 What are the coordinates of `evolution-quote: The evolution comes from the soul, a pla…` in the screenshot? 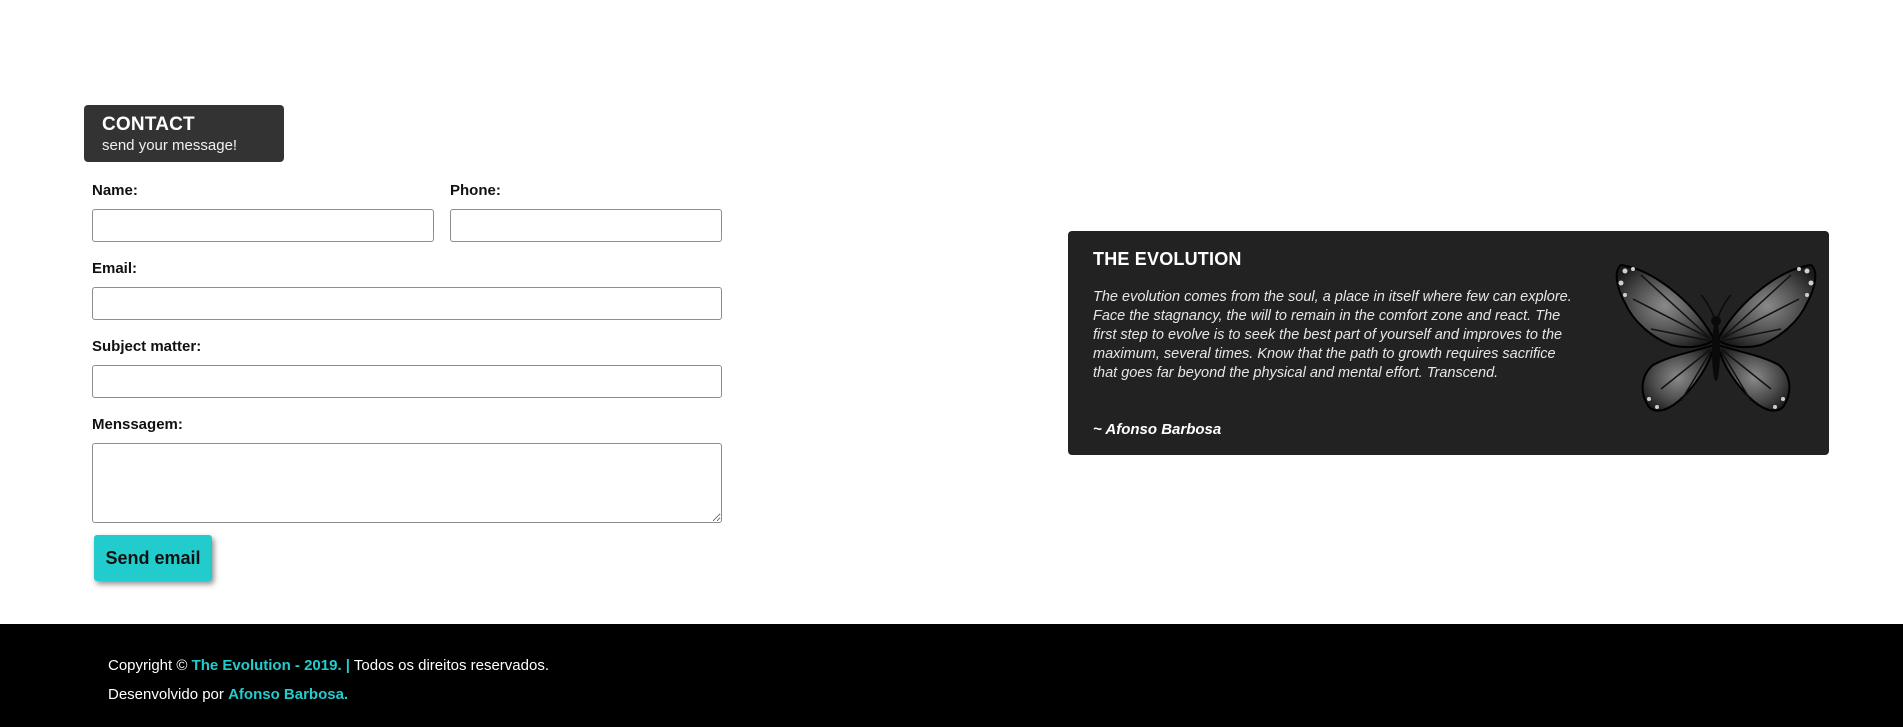 It's located at (1332, 335).